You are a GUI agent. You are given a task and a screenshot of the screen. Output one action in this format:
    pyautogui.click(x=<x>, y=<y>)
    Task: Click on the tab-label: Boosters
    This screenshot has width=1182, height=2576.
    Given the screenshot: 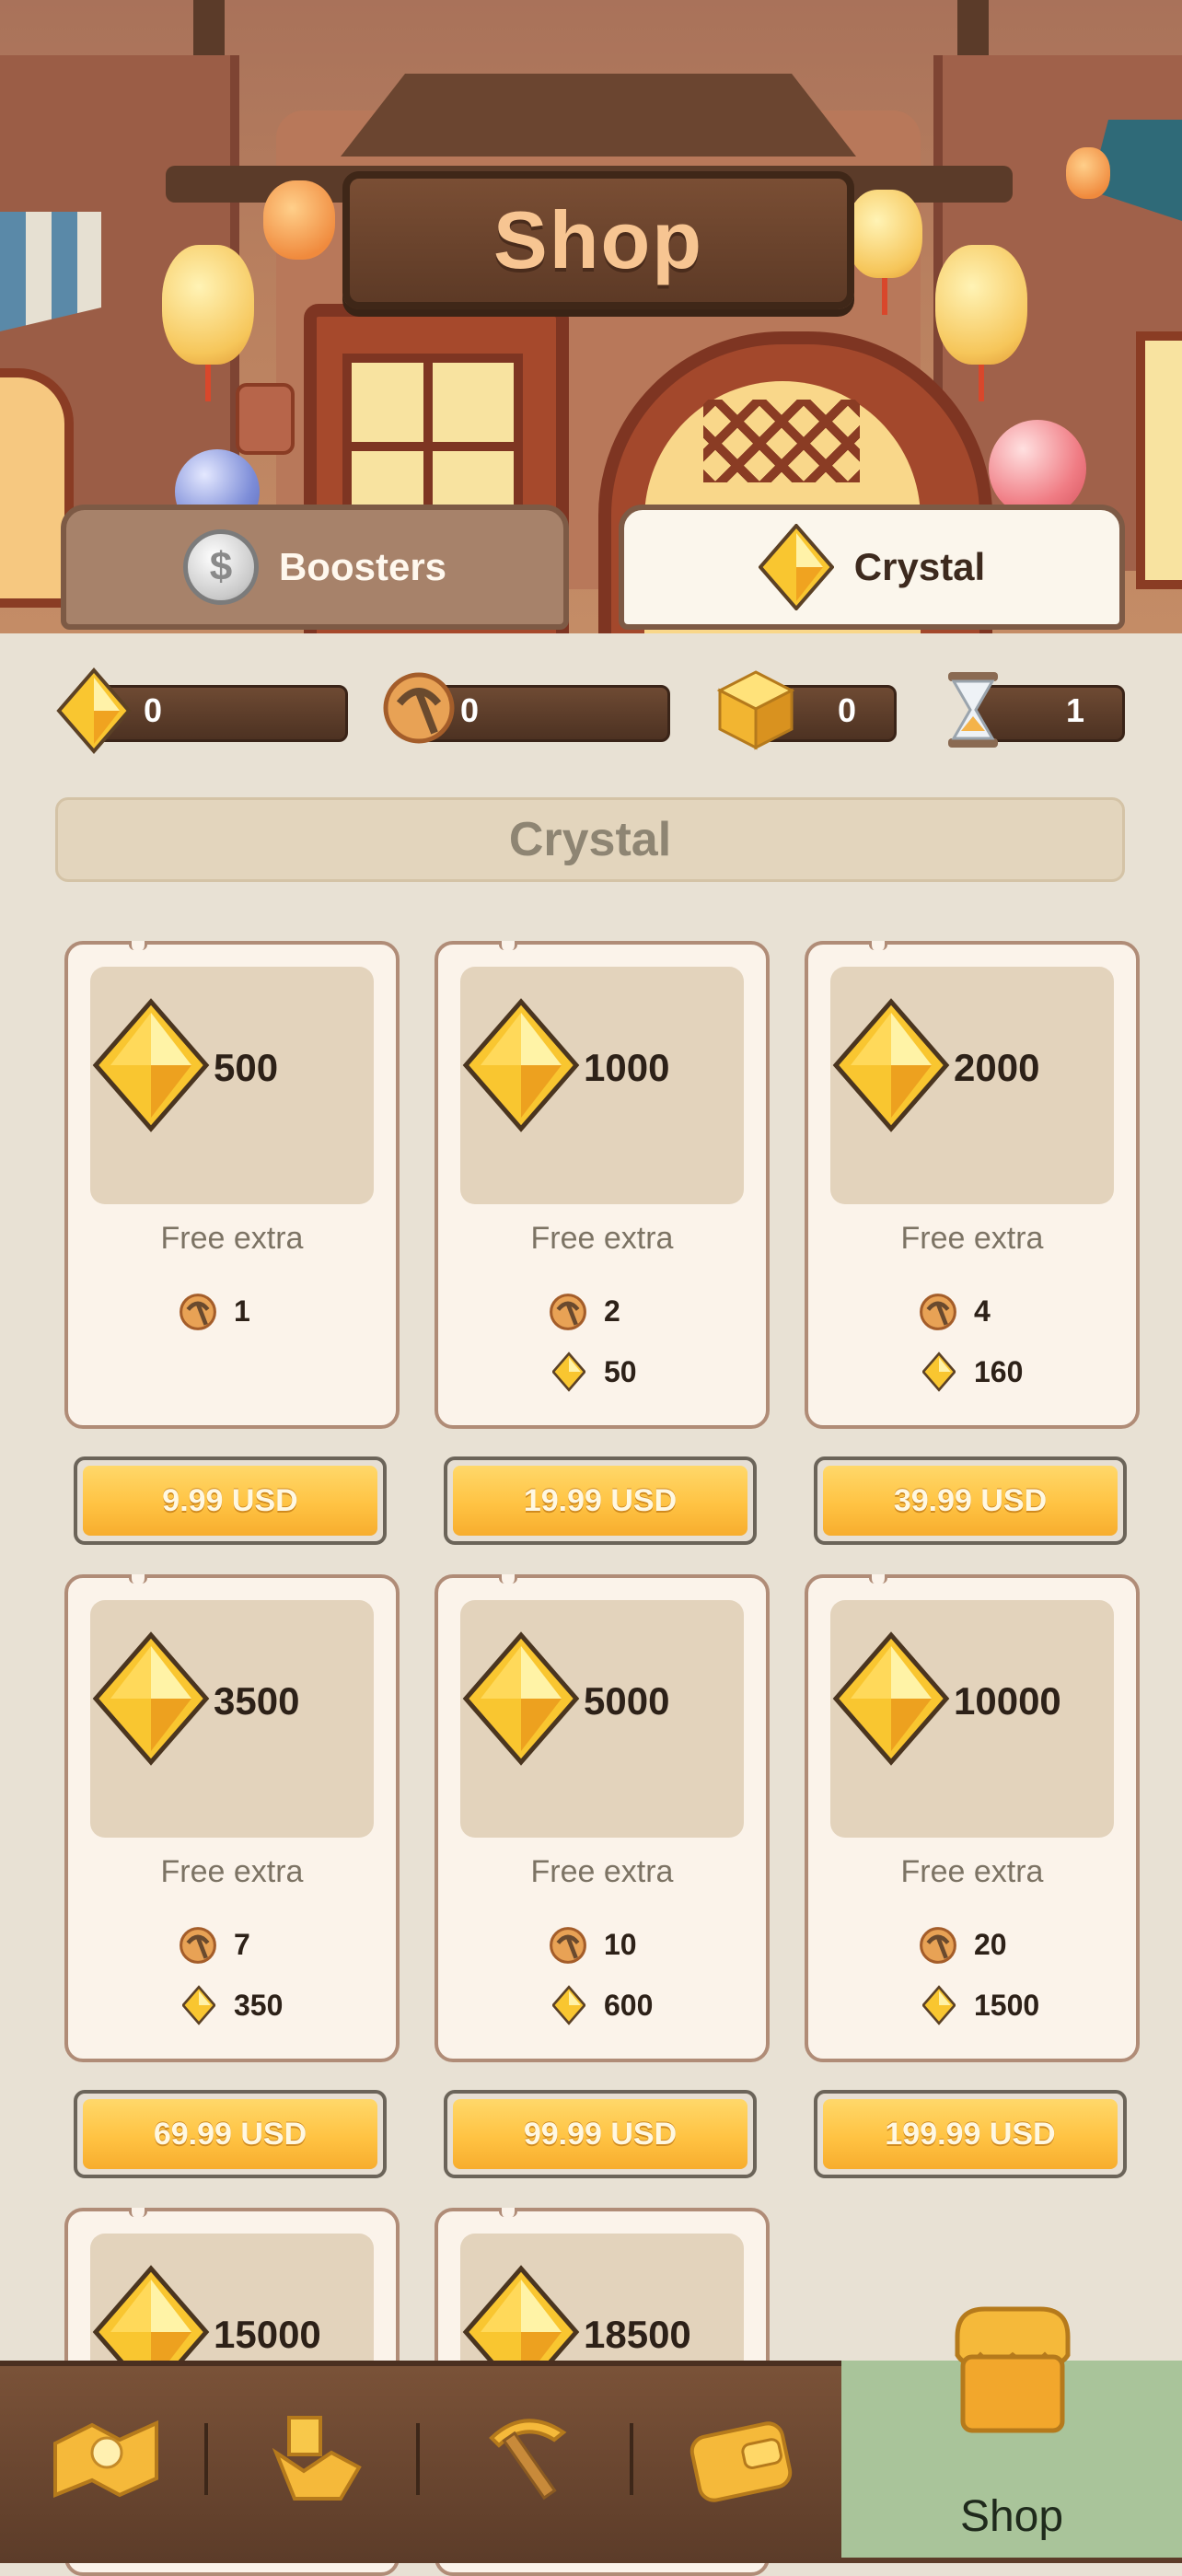 What is the action you would take?
    pyautogui.click(x=362, y=566)
    